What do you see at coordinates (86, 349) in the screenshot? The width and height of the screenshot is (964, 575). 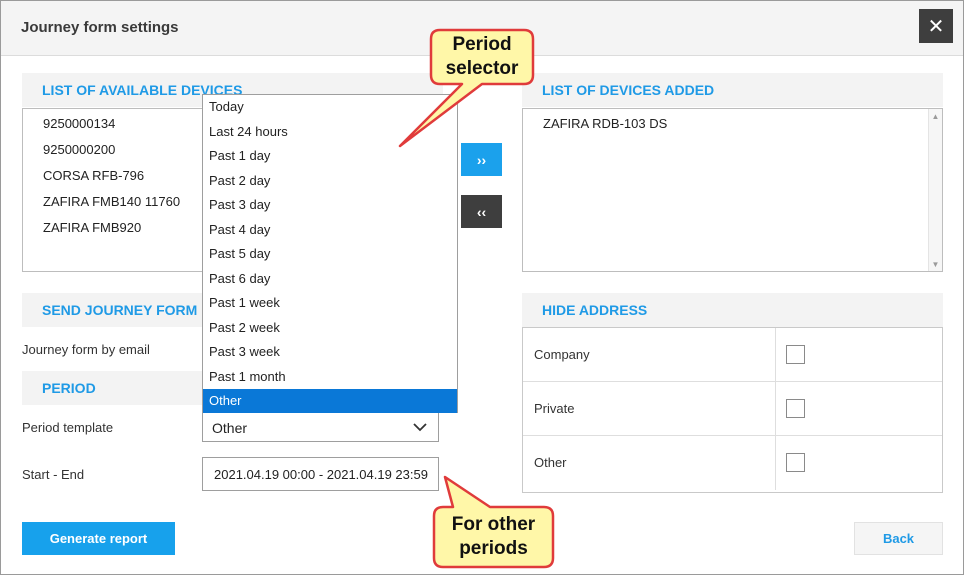 I see `journey-form-email-label: Journey form by email` at bounding box center [86, 349].